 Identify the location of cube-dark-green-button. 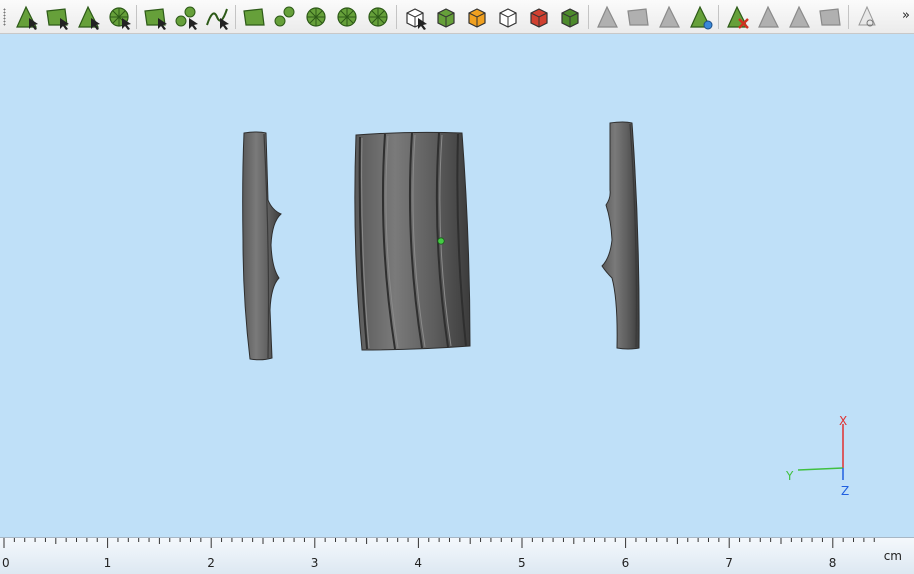
(570, 17).